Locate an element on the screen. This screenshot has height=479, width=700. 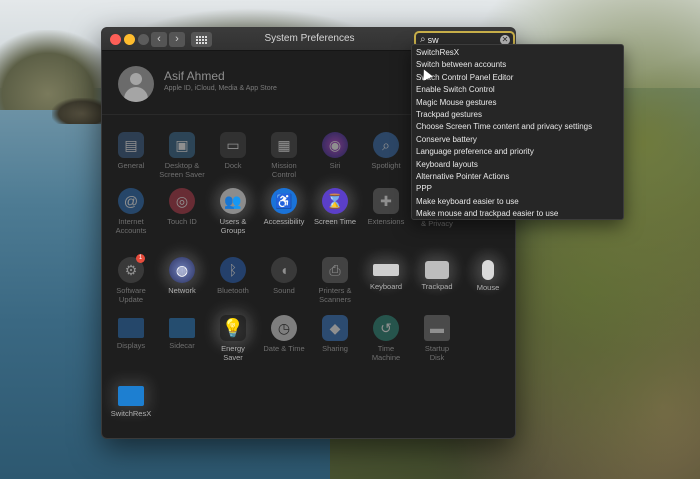
pane-printers-scanners: ⎙ Printers & Scanners is located at coordinates (335, 280).